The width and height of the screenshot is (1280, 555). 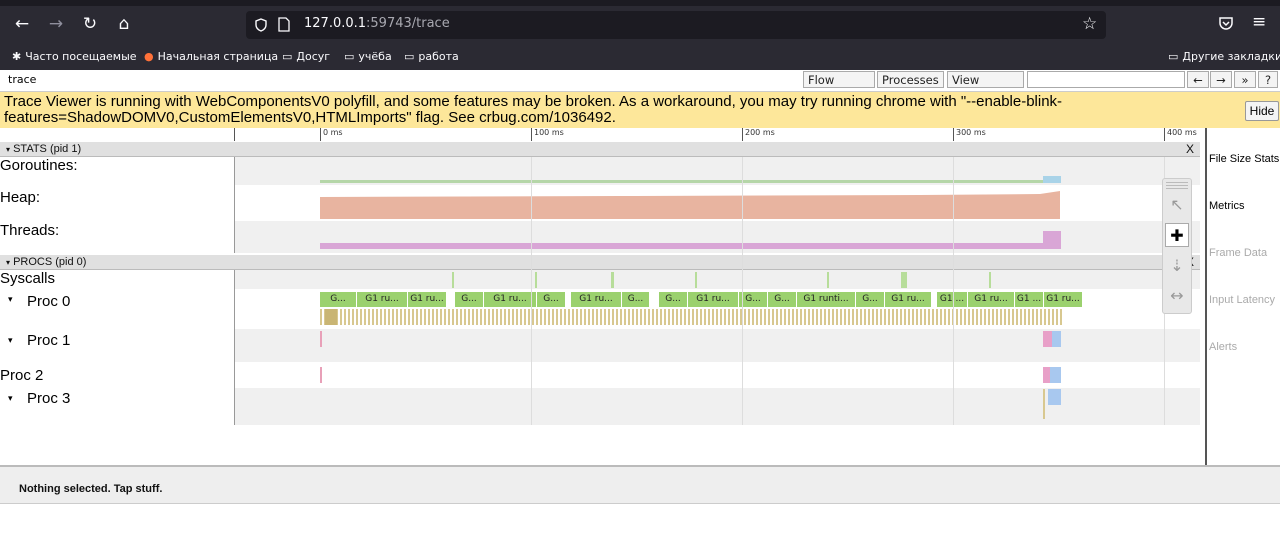 What do you see at coordinates (600, 135) in the screenshot?
I see `time-ruler: 0 ms 100 ms 200 ms 300 ms 400 ms` at bounding box center [600, 135].